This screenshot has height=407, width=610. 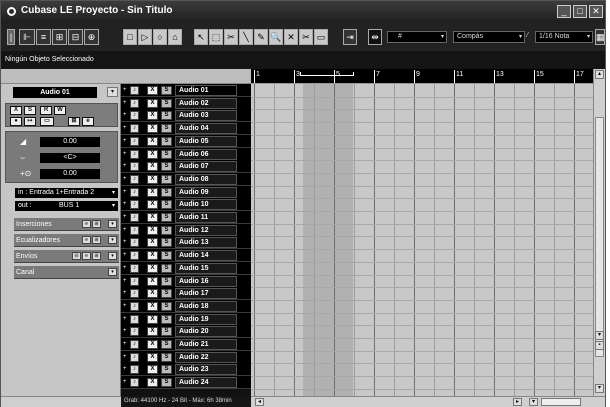 What do you see at coordinates (47, 121) in the screenshot?
I see `inspector-timebase-button: ▭` at bounding box center [47, 121].